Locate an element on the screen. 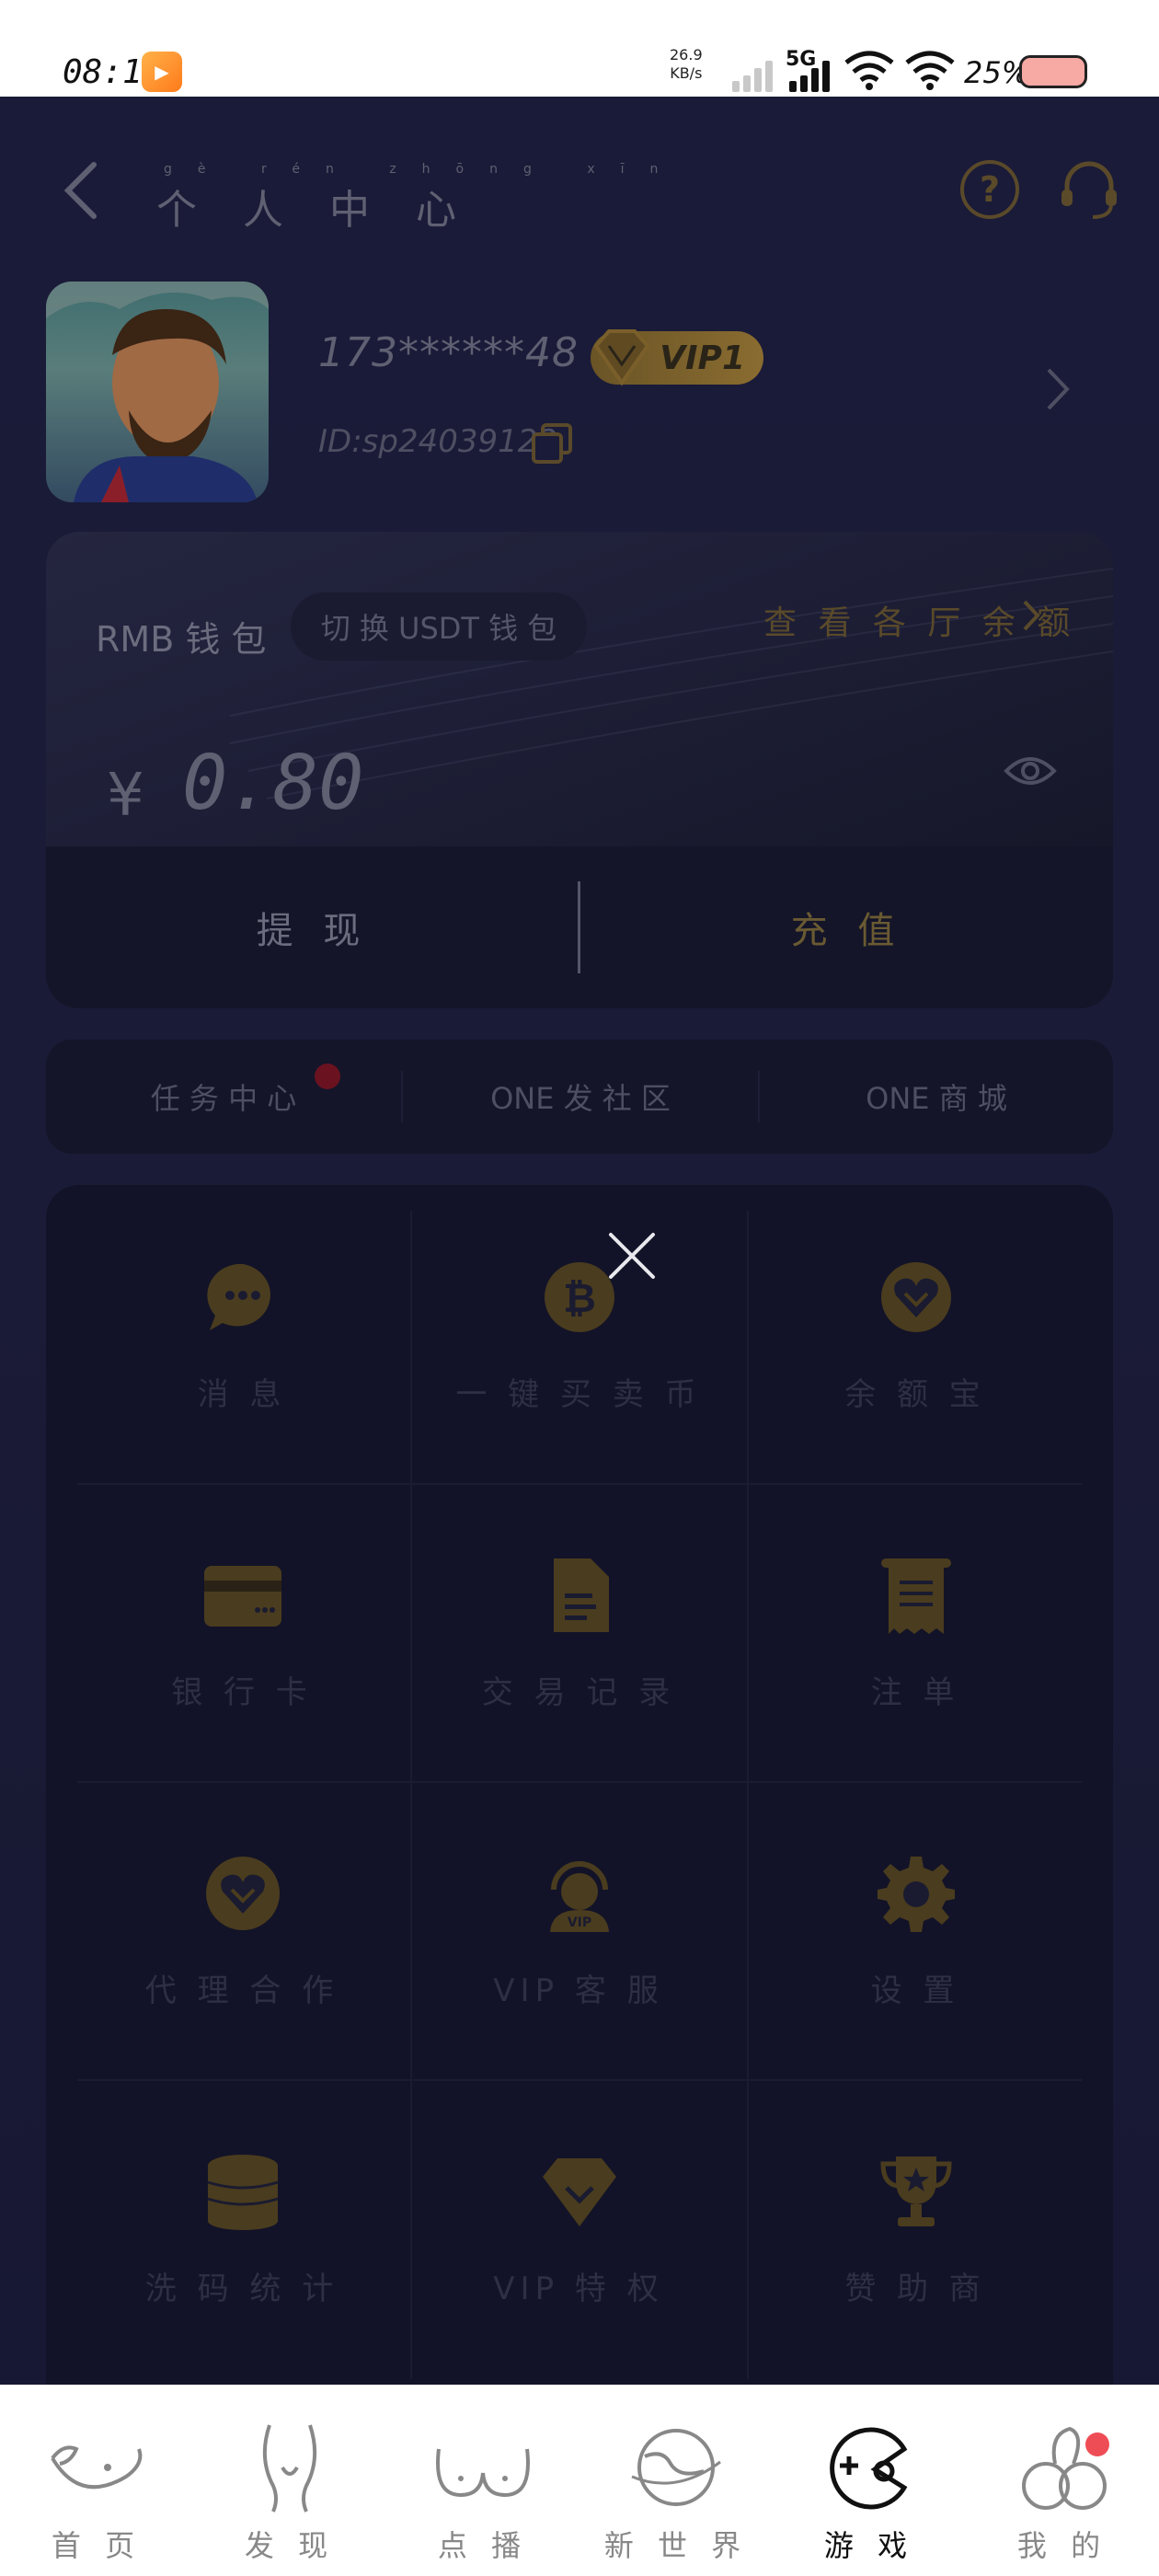 This screenshot has width=1159, height=2576. tab-on-demand: 点 播 is located at coordinates (483, 2480).